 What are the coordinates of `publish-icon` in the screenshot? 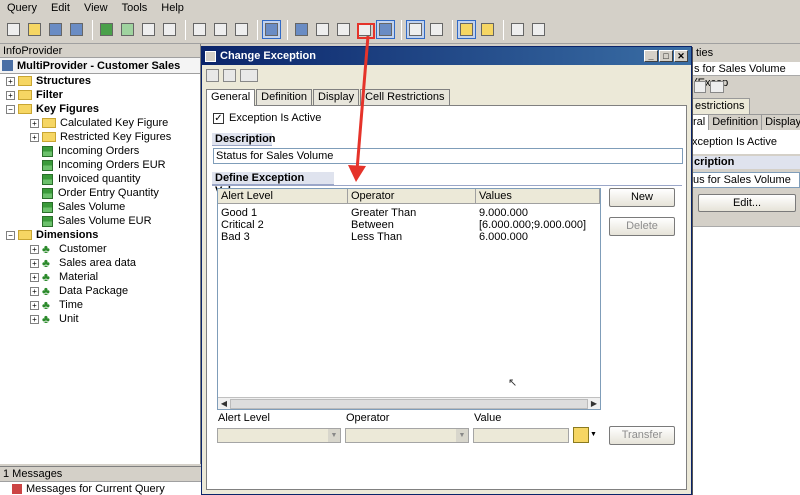 It's located at (106, 29).